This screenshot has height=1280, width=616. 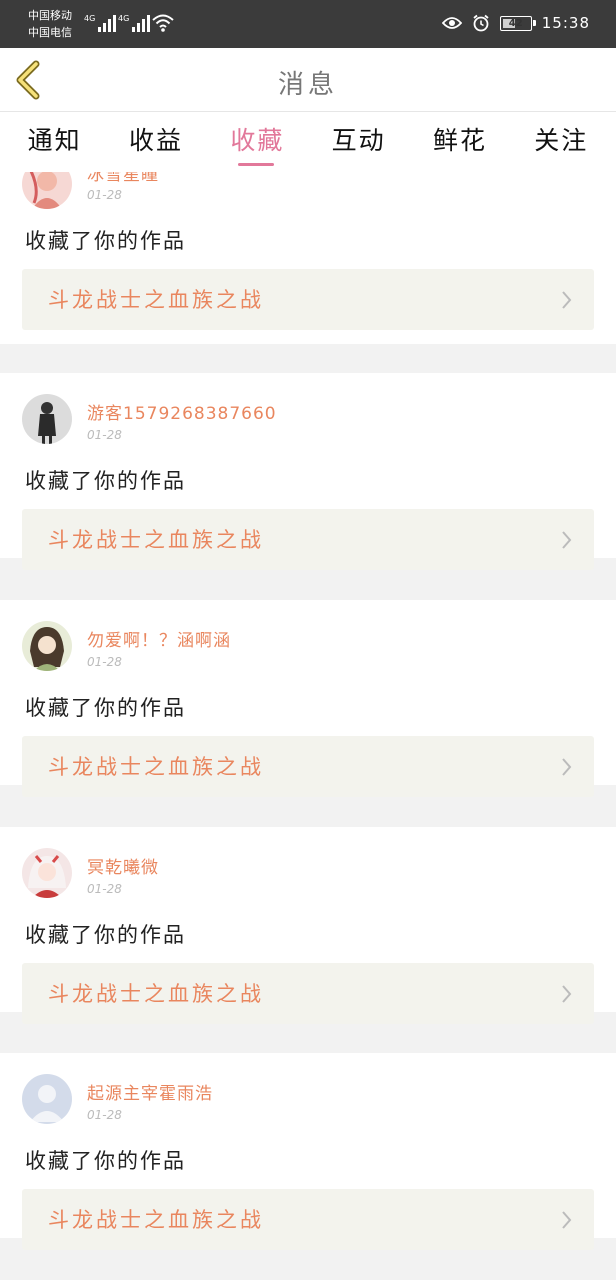 What do you see at coordinates (156, 142) in the screenshot?
I see `tab-earnings: 收益` at bounding box center [156, 142].